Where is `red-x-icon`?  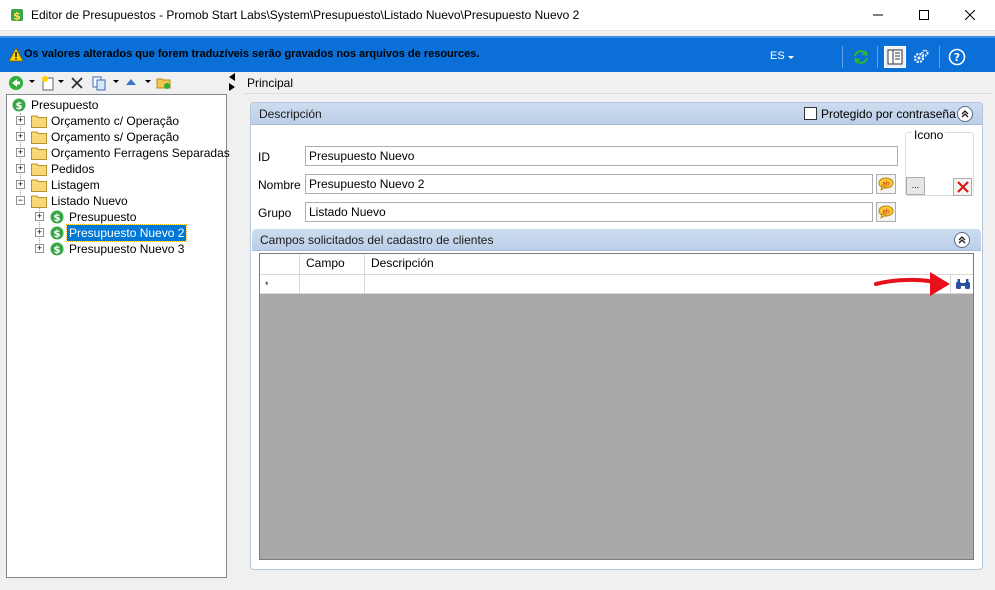
red-x-icon is located at coordinates (962, 187).